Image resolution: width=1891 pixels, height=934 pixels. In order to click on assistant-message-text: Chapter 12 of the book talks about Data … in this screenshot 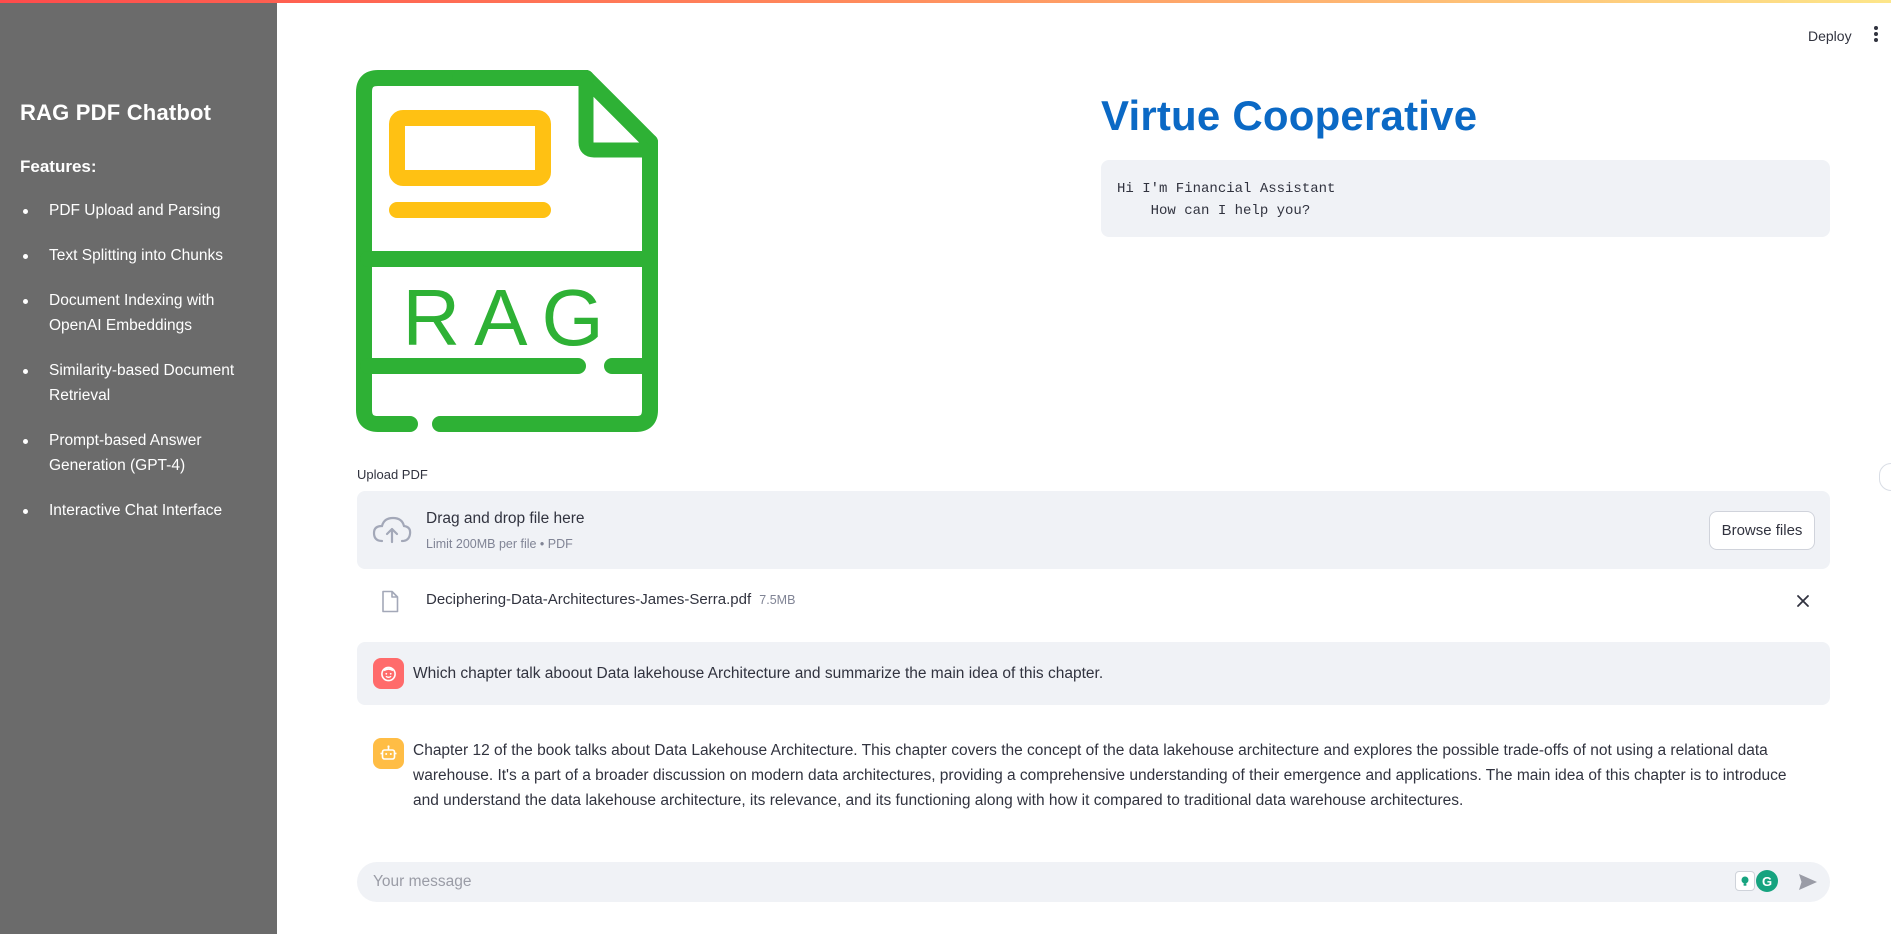, I will do `click(1100, 775)`.